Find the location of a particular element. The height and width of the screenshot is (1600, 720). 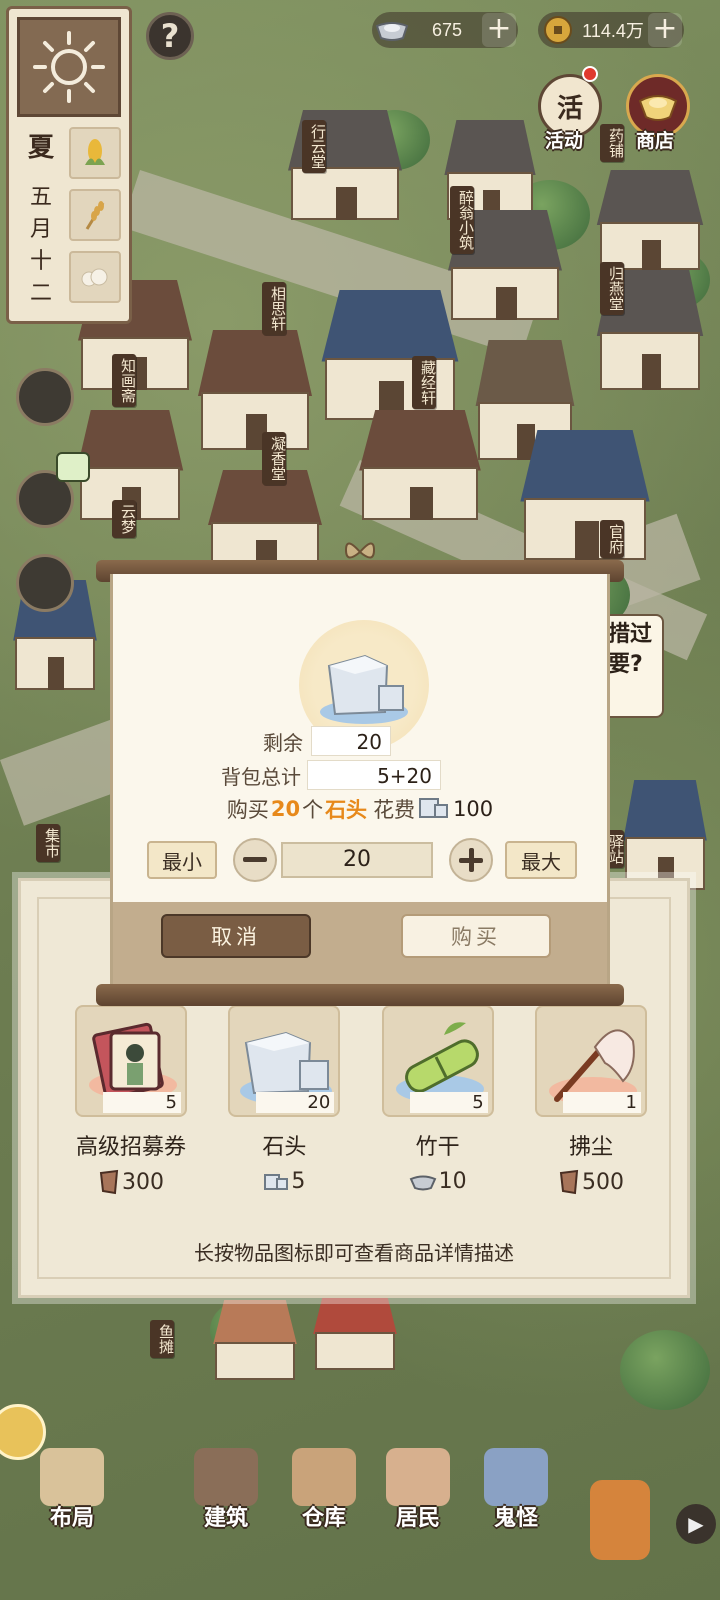

shop-item: 20 石头 5 is located at coordinates (284, 1100).